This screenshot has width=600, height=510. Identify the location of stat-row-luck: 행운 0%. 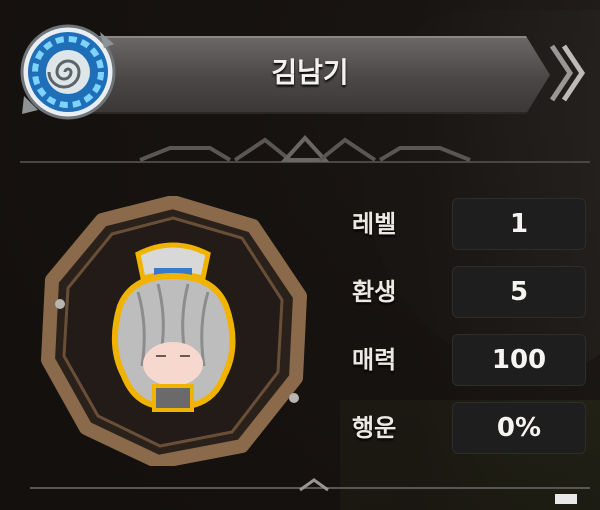
(472, 428).